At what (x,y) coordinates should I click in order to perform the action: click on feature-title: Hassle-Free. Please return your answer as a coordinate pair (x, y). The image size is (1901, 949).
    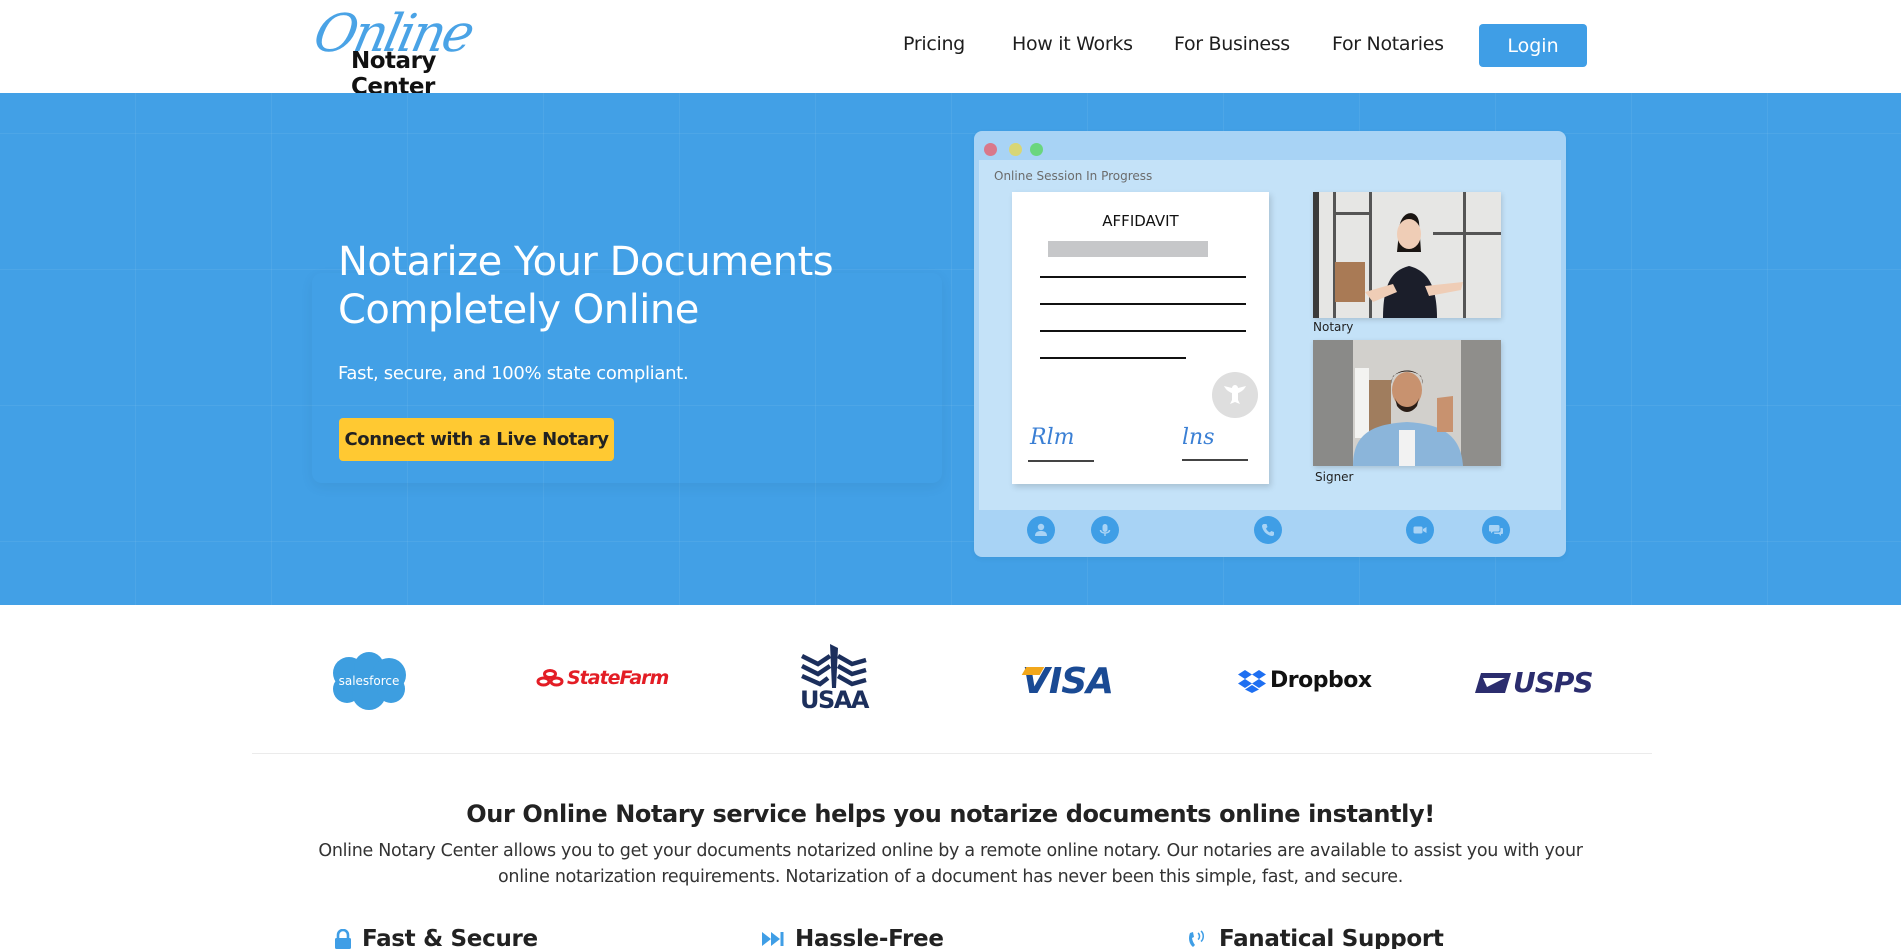
    Looking at the image, I should click on (869, 937).